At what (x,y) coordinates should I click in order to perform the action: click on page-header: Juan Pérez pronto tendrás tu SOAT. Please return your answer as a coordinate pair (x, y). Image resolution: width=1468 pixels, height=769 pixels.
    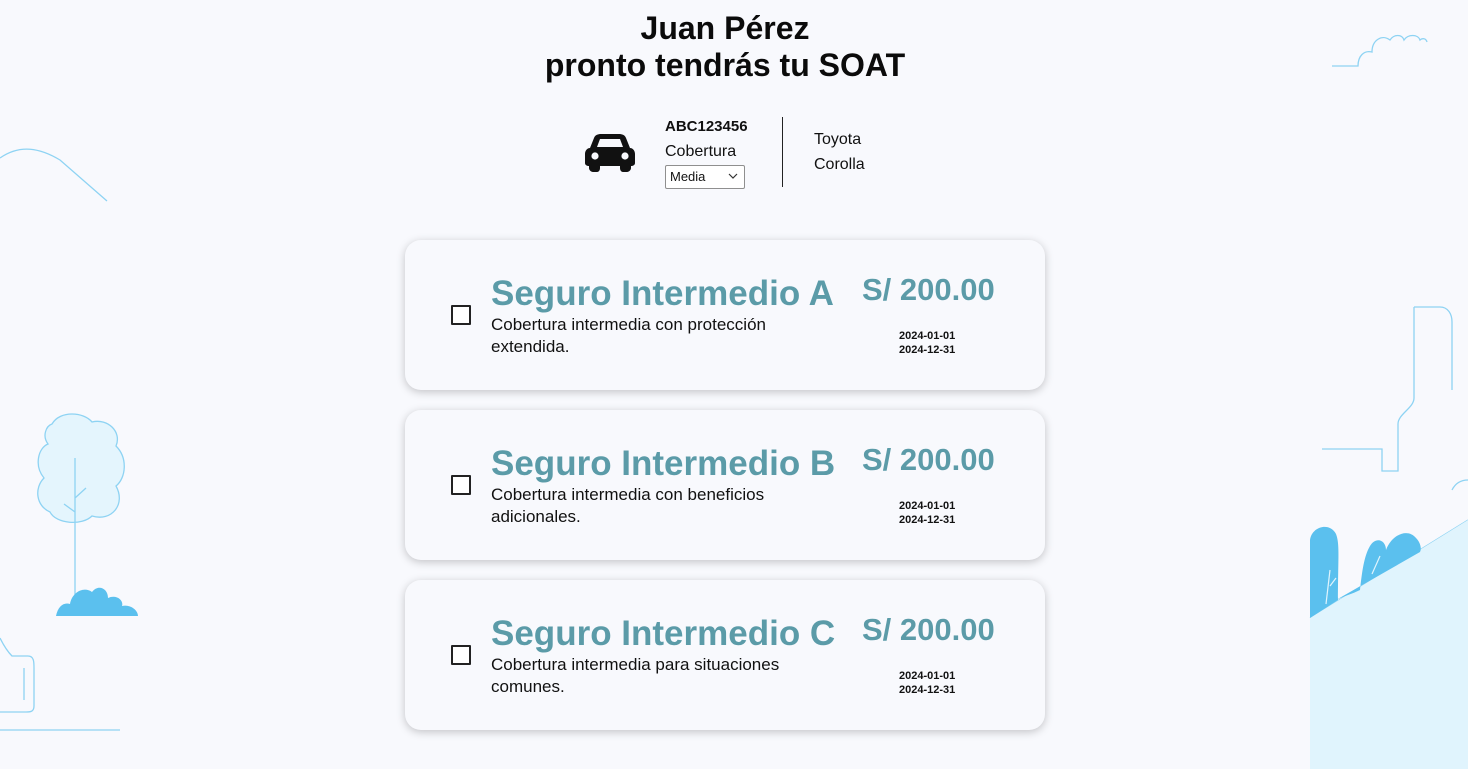
    Looking at the image, I should click on (725, 47).